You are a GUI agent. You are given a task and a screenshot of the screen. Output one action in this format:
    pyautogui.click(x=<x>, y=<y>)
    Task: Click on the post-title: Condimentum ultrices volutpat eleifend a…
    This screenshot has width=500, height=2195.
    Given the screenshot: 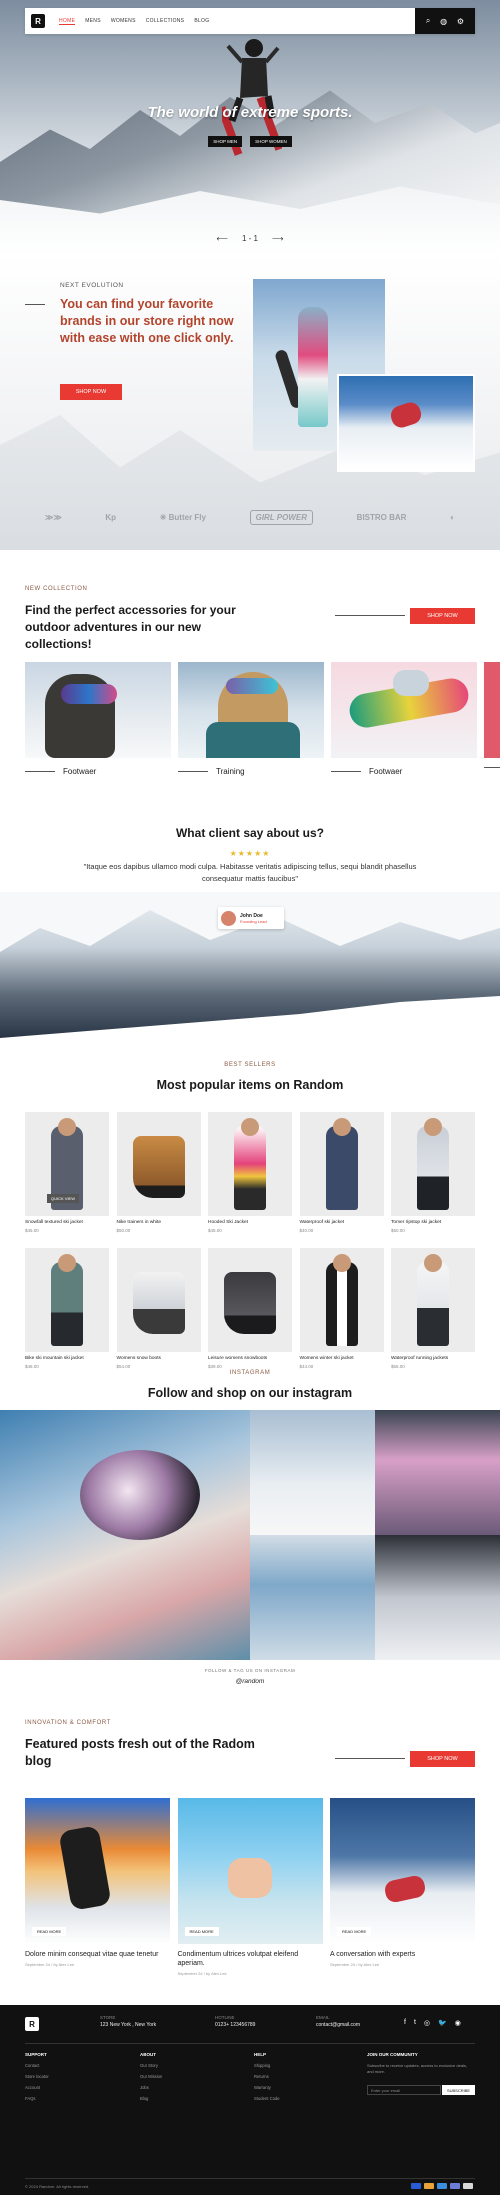 What is the action you would take?
    pyautogui.click(x=250, y=1959)
    